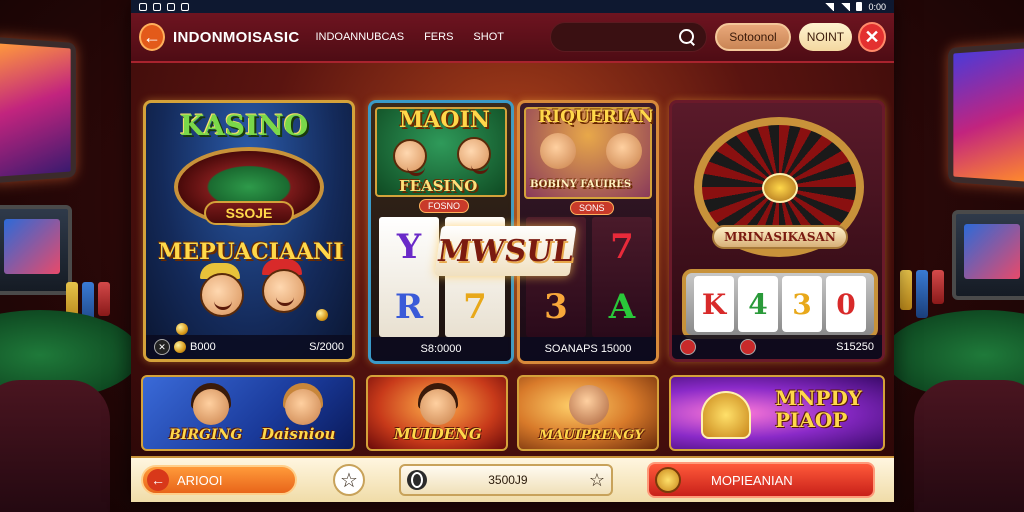 The width and height of the screenshot is (1024, 512). I want to click on promo-card: MAUIPRENGY, so click(588, 413).